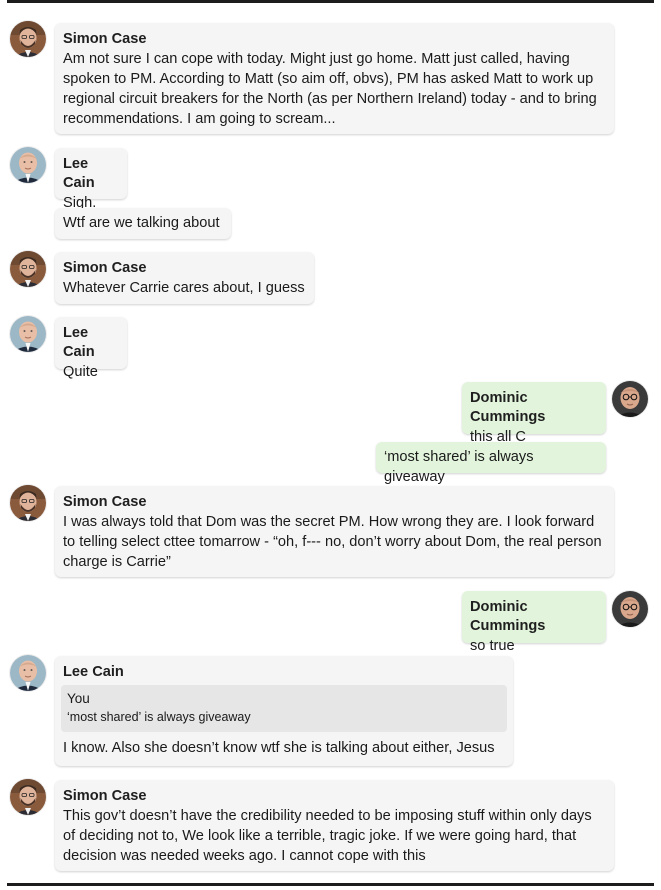  What do you see at coordinates (284, 708) in the screenshot?
I see `quoted-reply: You ‘most shared’ is always giveaway` at bounding box center [284, 708].